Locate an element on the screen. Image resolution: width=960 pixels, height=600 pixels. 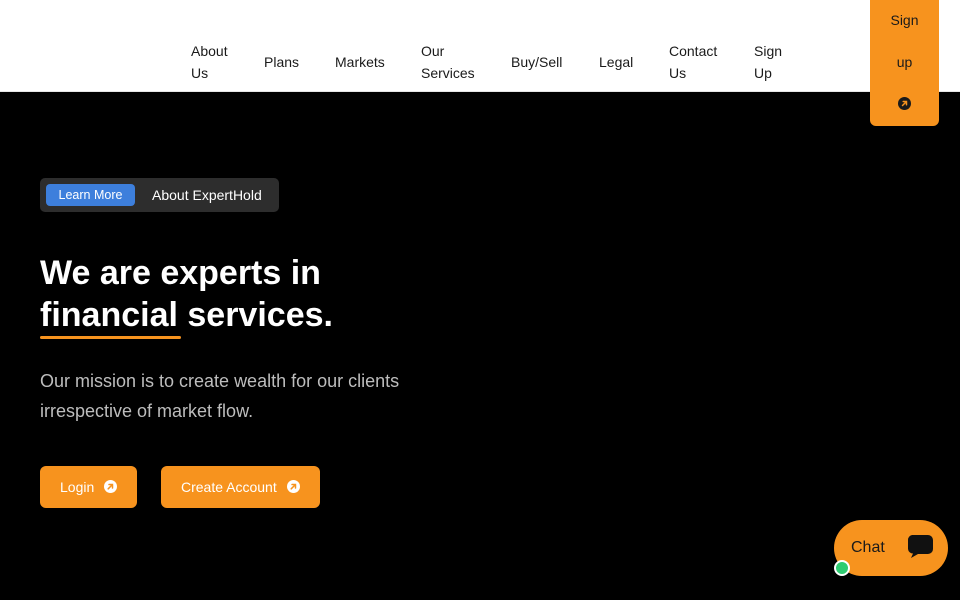
nav-contact-us: Contact Us is located at coordinates (696, 62).